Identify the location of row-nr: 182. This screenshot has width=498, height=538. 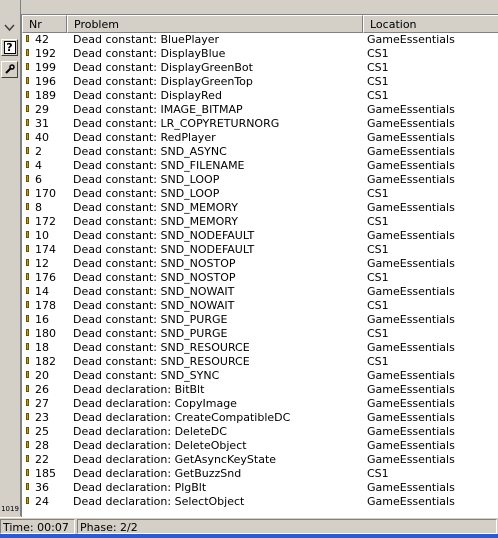
(44, 362).